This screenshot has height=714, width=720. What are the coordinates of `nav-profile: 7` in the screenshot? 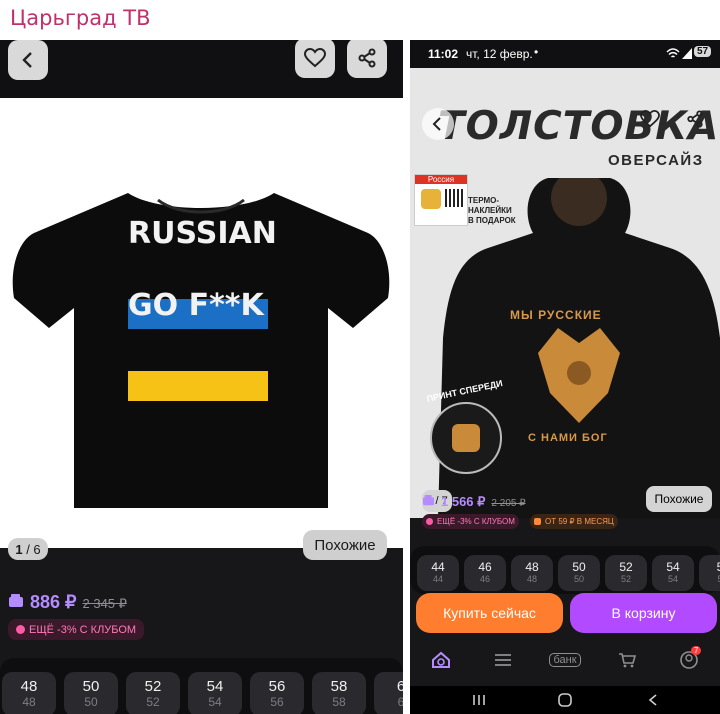 It's located at (689, 660).